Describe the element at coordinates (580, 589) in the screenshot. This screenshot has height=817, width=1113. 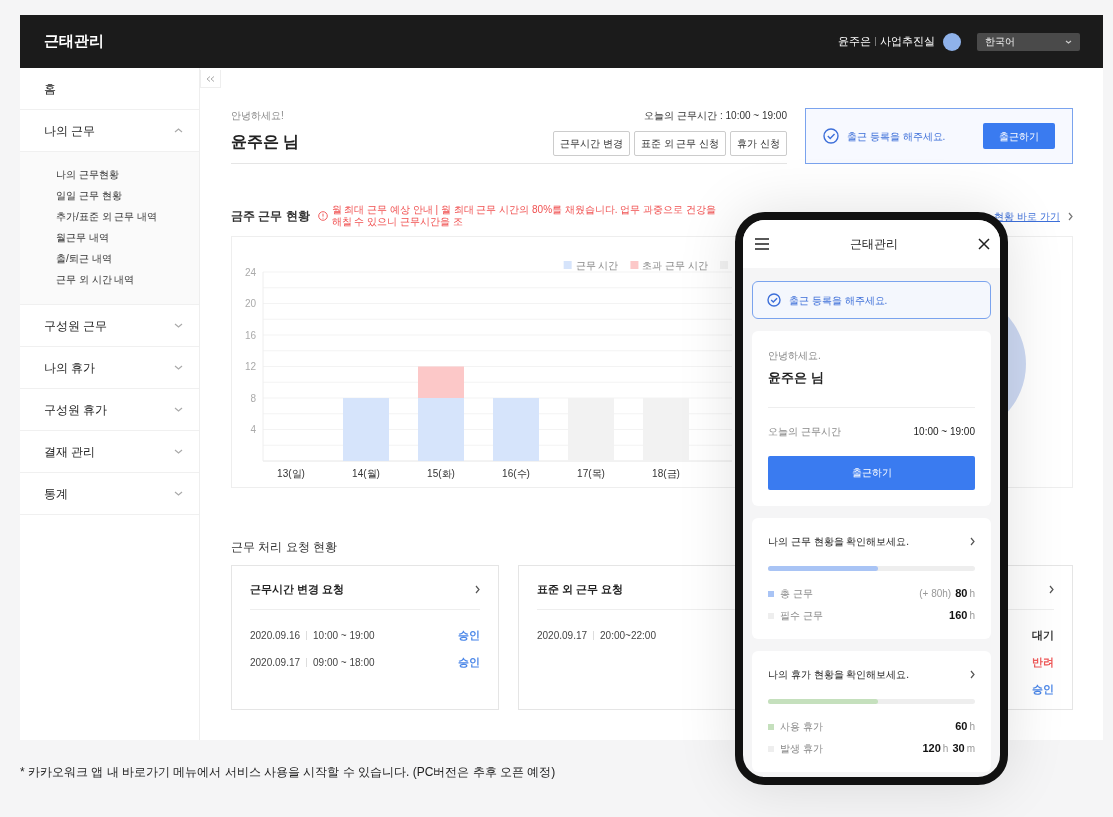
I see `request-card-title: 표준 외 근무 요청` at that location.